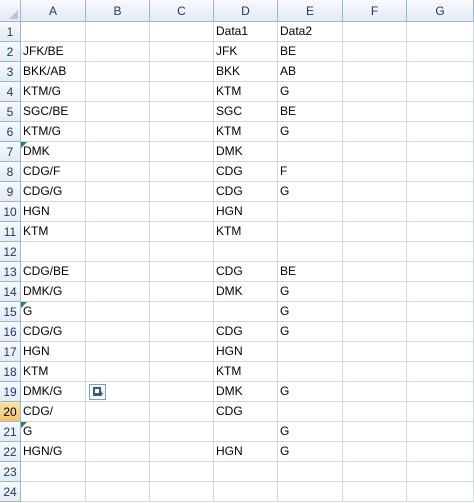 The height and width of the screenshot is (503, 474). I want to click on cell-b3, so click(118, 72).